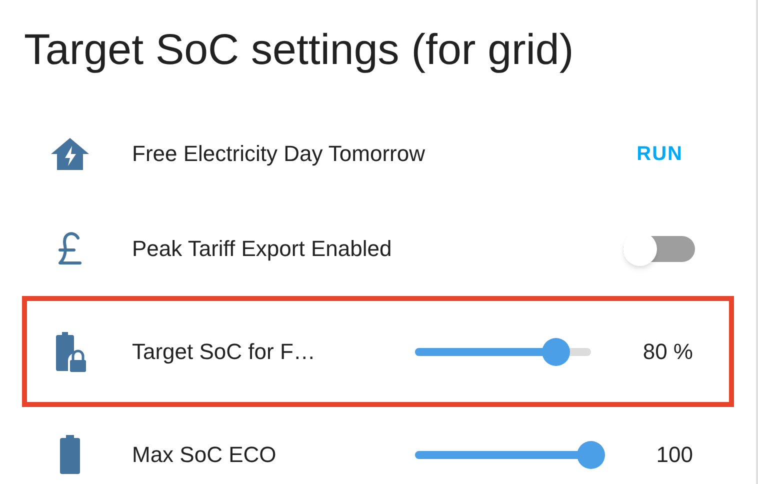 Image resolution: width=758 pixels, height=484 pixels. What do you see at coordinates (262, 249) in the screenshot?
I see `row-label: Peak Tariff Export Enabled` at bounding box center [262, 249].